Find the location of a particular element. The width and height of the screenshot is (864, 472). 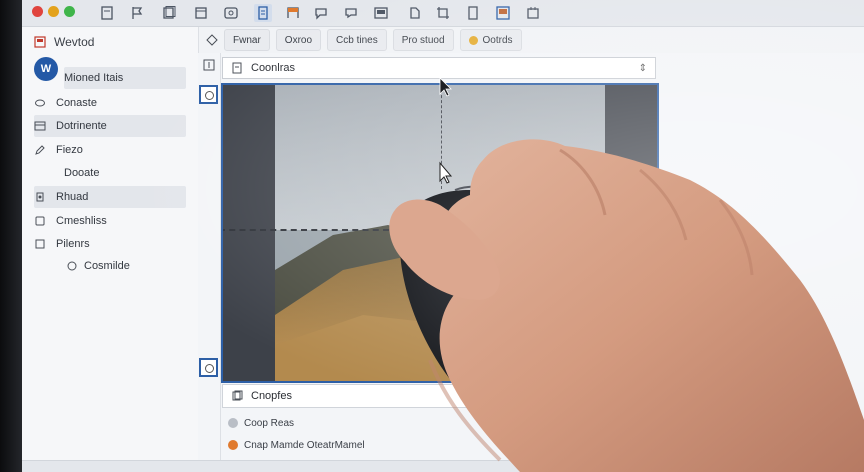

sidebar-item-fiezo: Fiezo is located at coordinates (110, 150).